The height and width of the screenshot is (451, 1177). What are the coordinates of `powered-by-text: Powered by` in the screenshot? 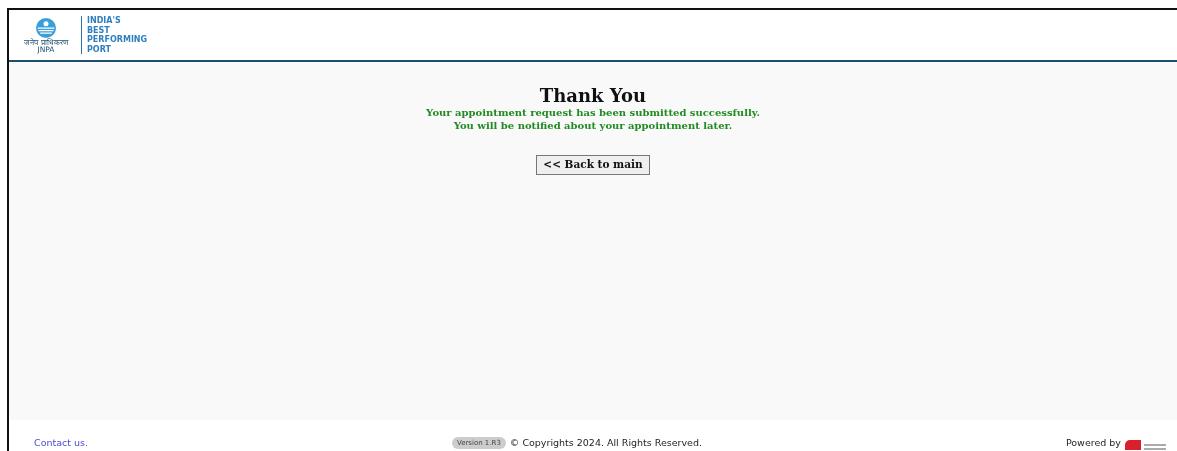 It's located at (1093, 442).